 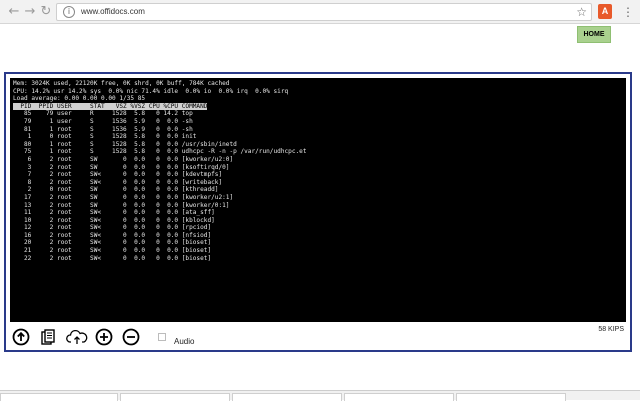 What do you see at coordinates (105, 137) in the screenshot?
I see `terminal-line: 1 0 root S 1528 5.8 0 0.0 init` at bounding box center [105, 137].